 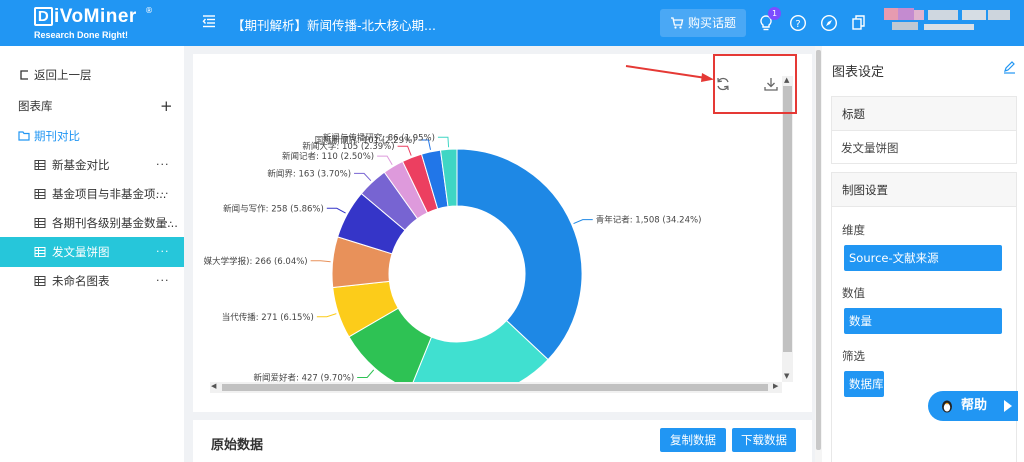 I want to click on help-circle-icon: ?, so click(x=798, y=23).